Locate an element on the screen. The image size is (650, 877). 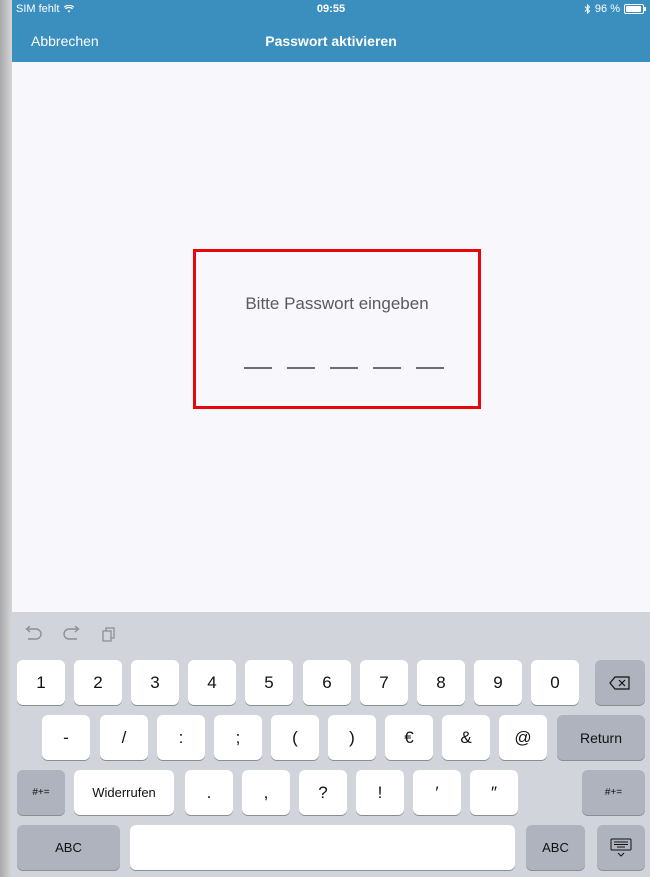
backspace-key is located at coordinates (620, 682).